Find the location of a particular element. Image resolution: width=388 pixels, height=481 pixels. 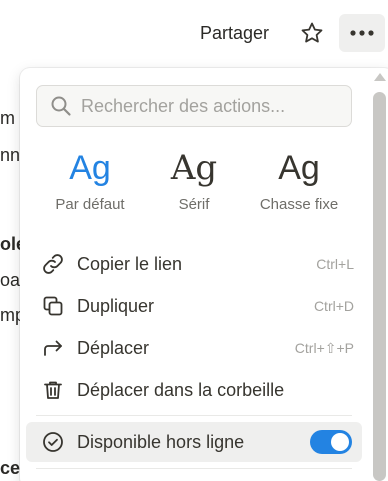

action-search-box is located at coordinates (194, 106).